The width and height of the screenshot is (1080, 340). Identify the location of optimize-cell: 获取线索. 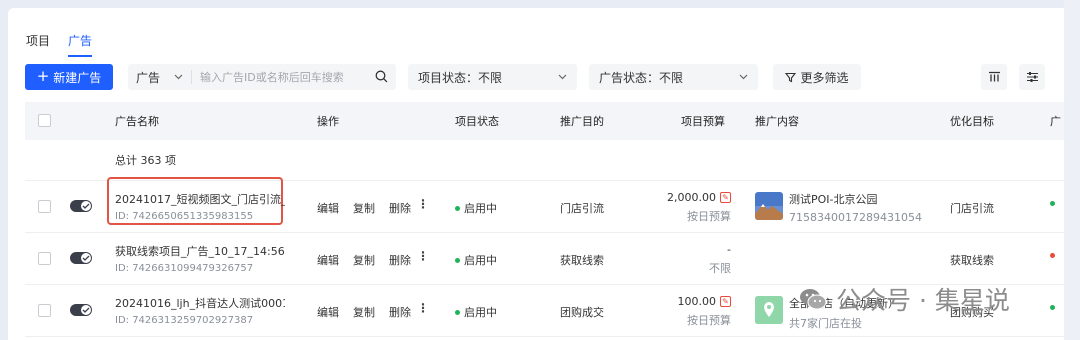
(972, 260).